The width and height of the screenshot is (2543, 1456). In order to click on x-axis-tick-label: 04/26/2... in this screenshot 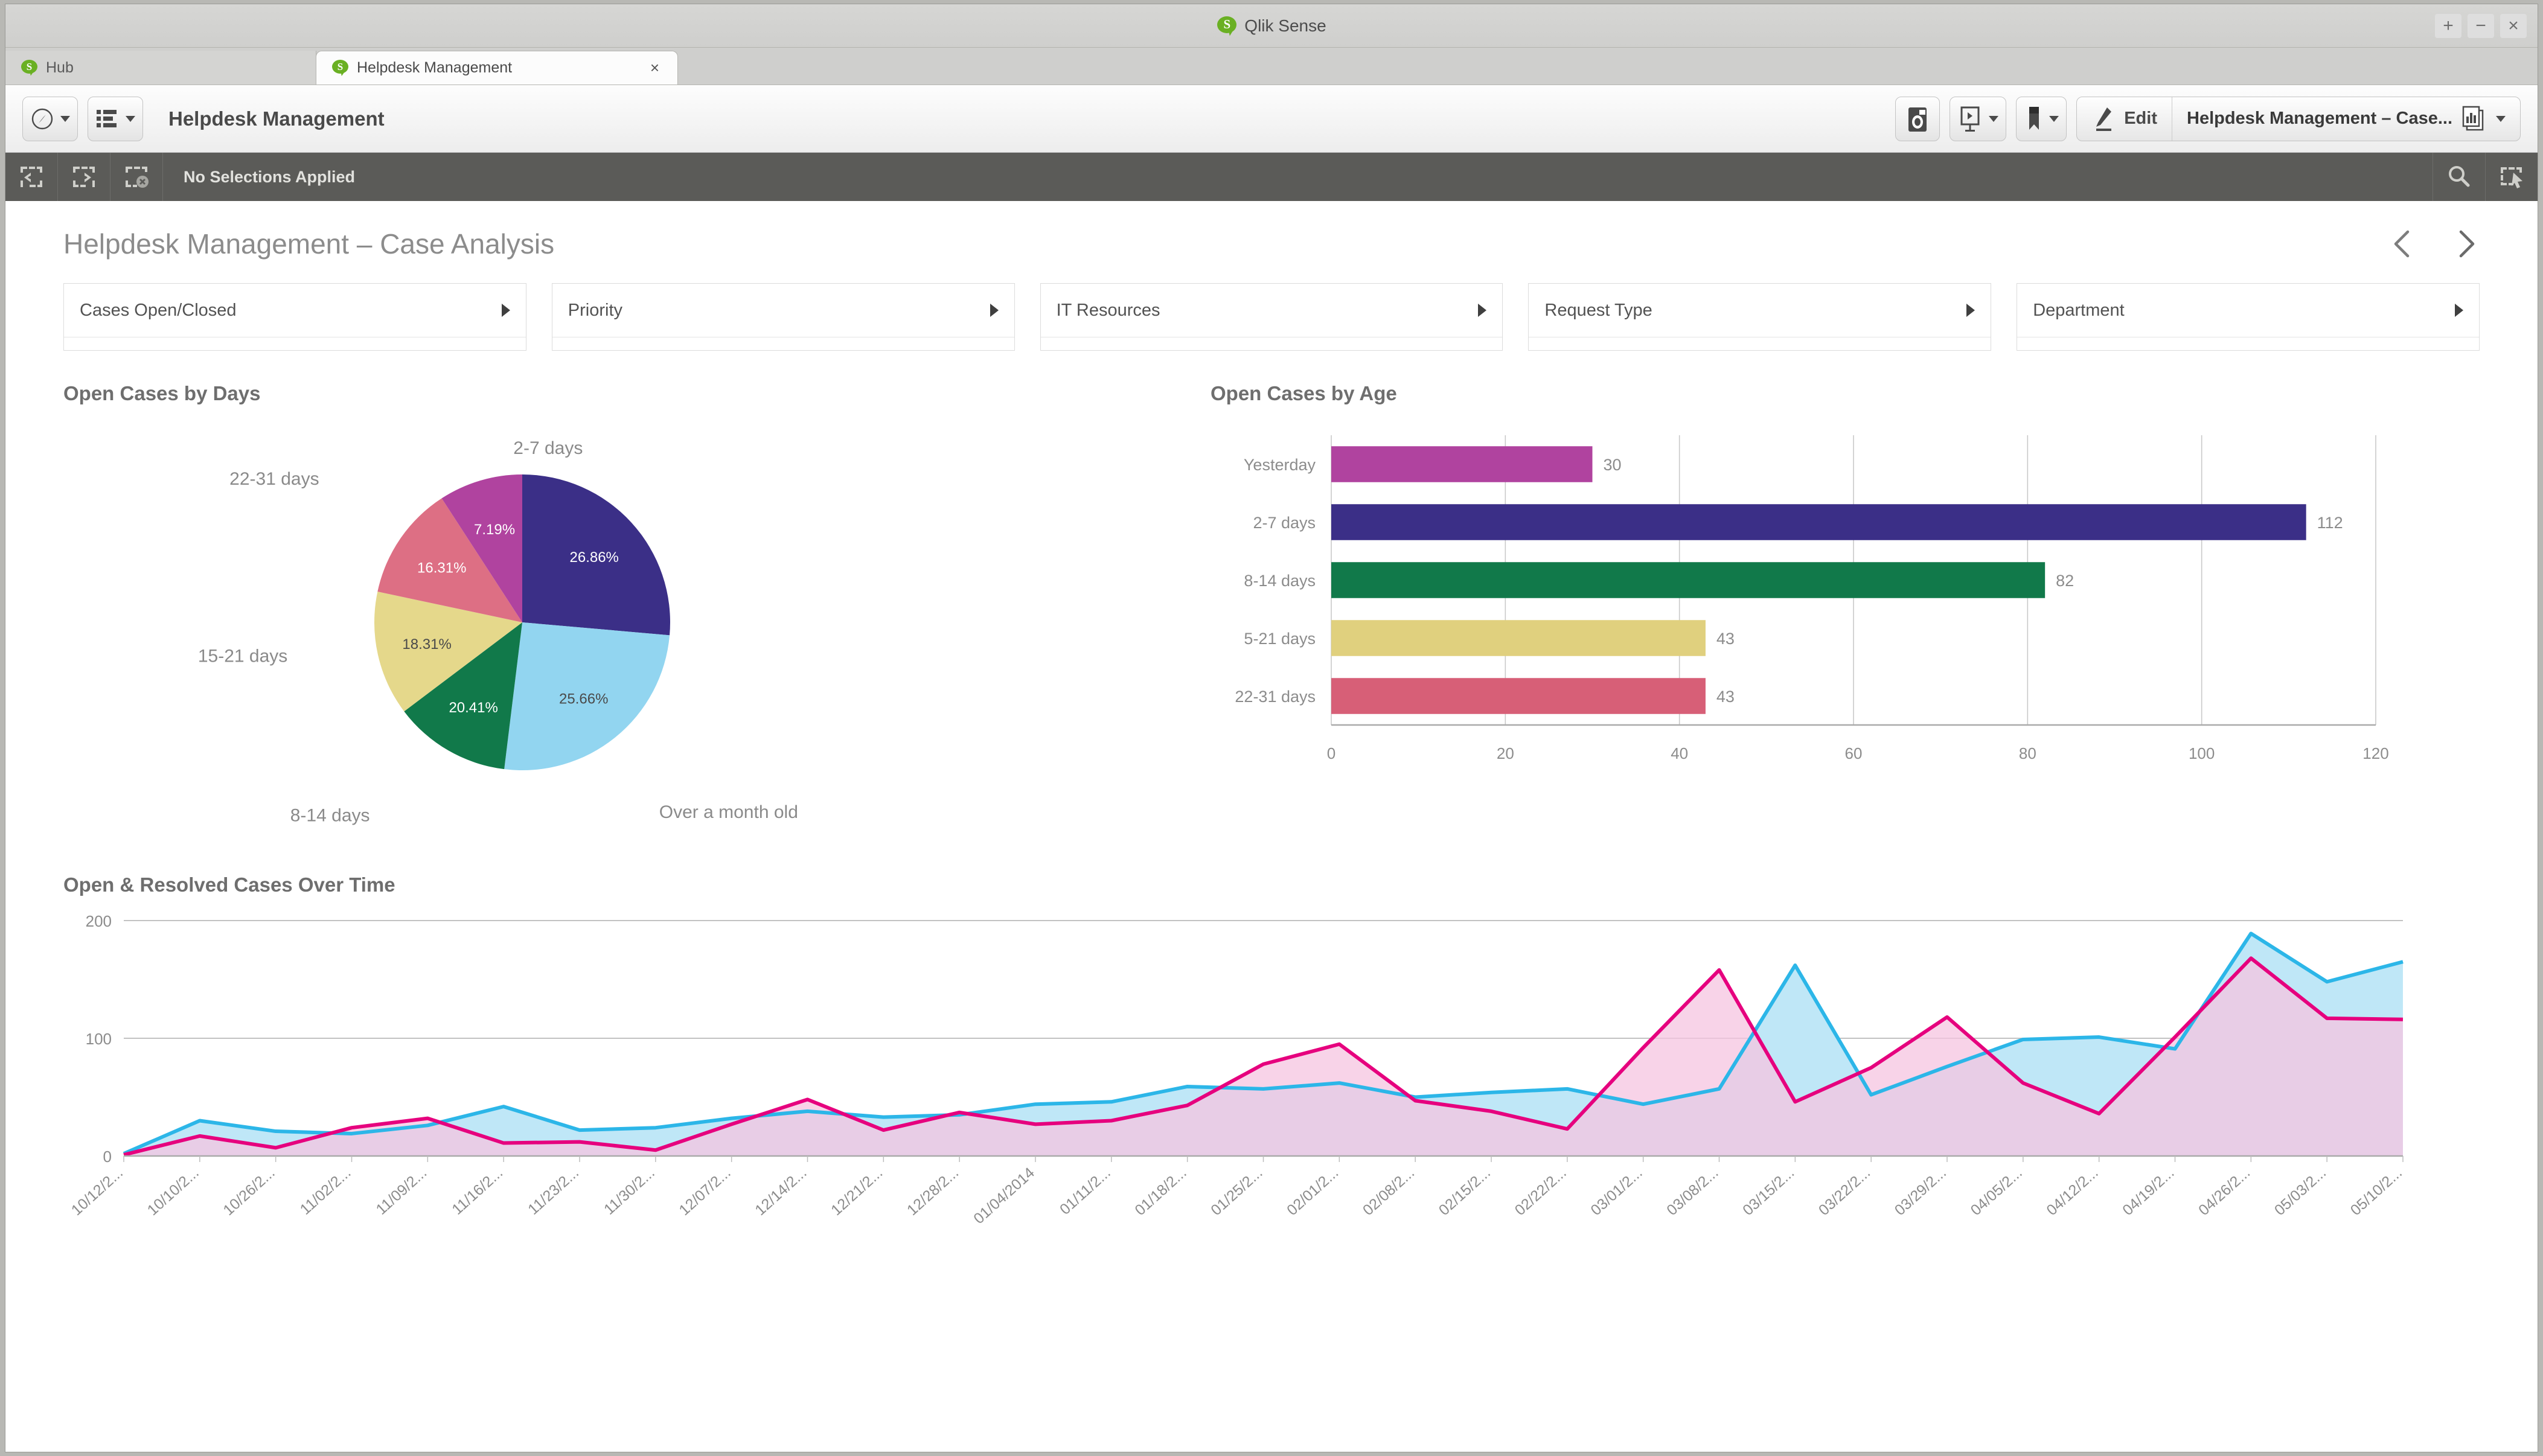, I will do `click(2224, 1192)`.